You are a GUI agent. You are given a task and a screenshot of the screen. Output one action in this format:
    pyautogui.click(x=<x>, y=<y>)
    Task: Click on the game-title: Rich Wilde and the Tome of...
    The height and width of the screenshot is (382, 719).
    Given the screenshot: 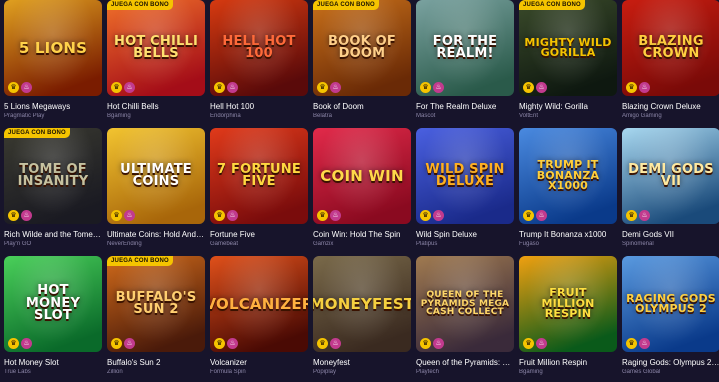 What is the action you would take?
    pyautogui.click(x=53, y=234)
    